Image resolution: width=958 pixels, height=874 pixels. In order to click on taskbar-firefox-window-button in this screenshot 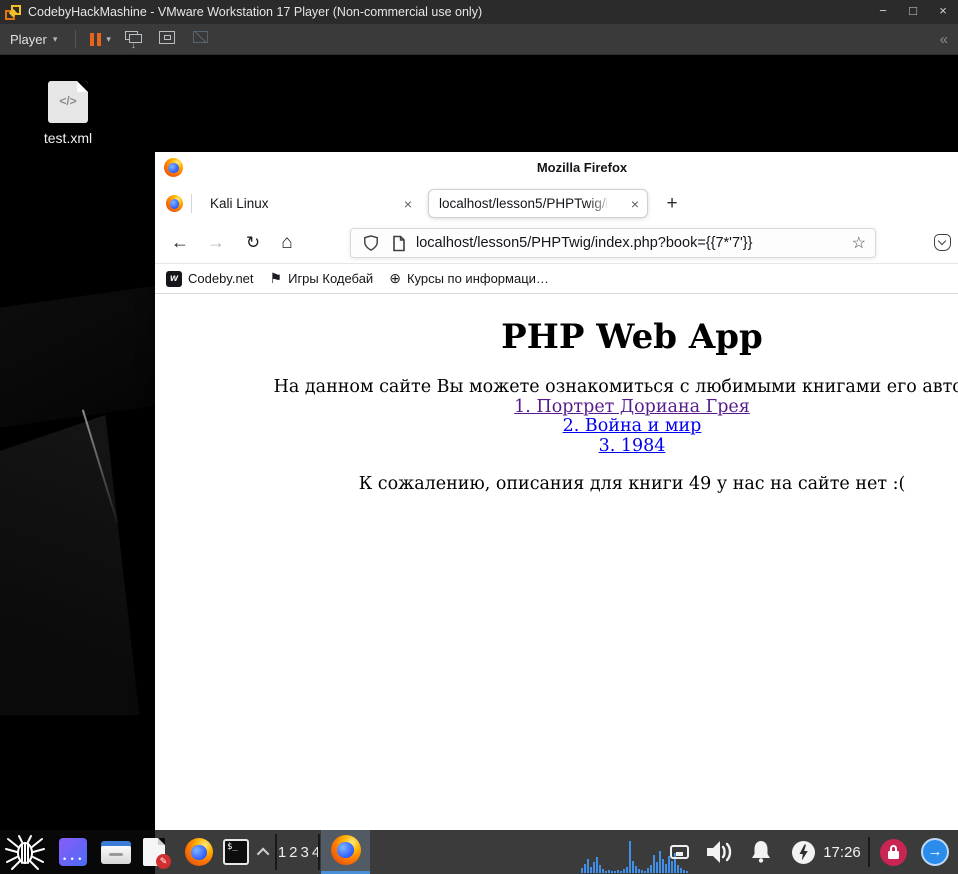, I will do `click(345, 852)`.